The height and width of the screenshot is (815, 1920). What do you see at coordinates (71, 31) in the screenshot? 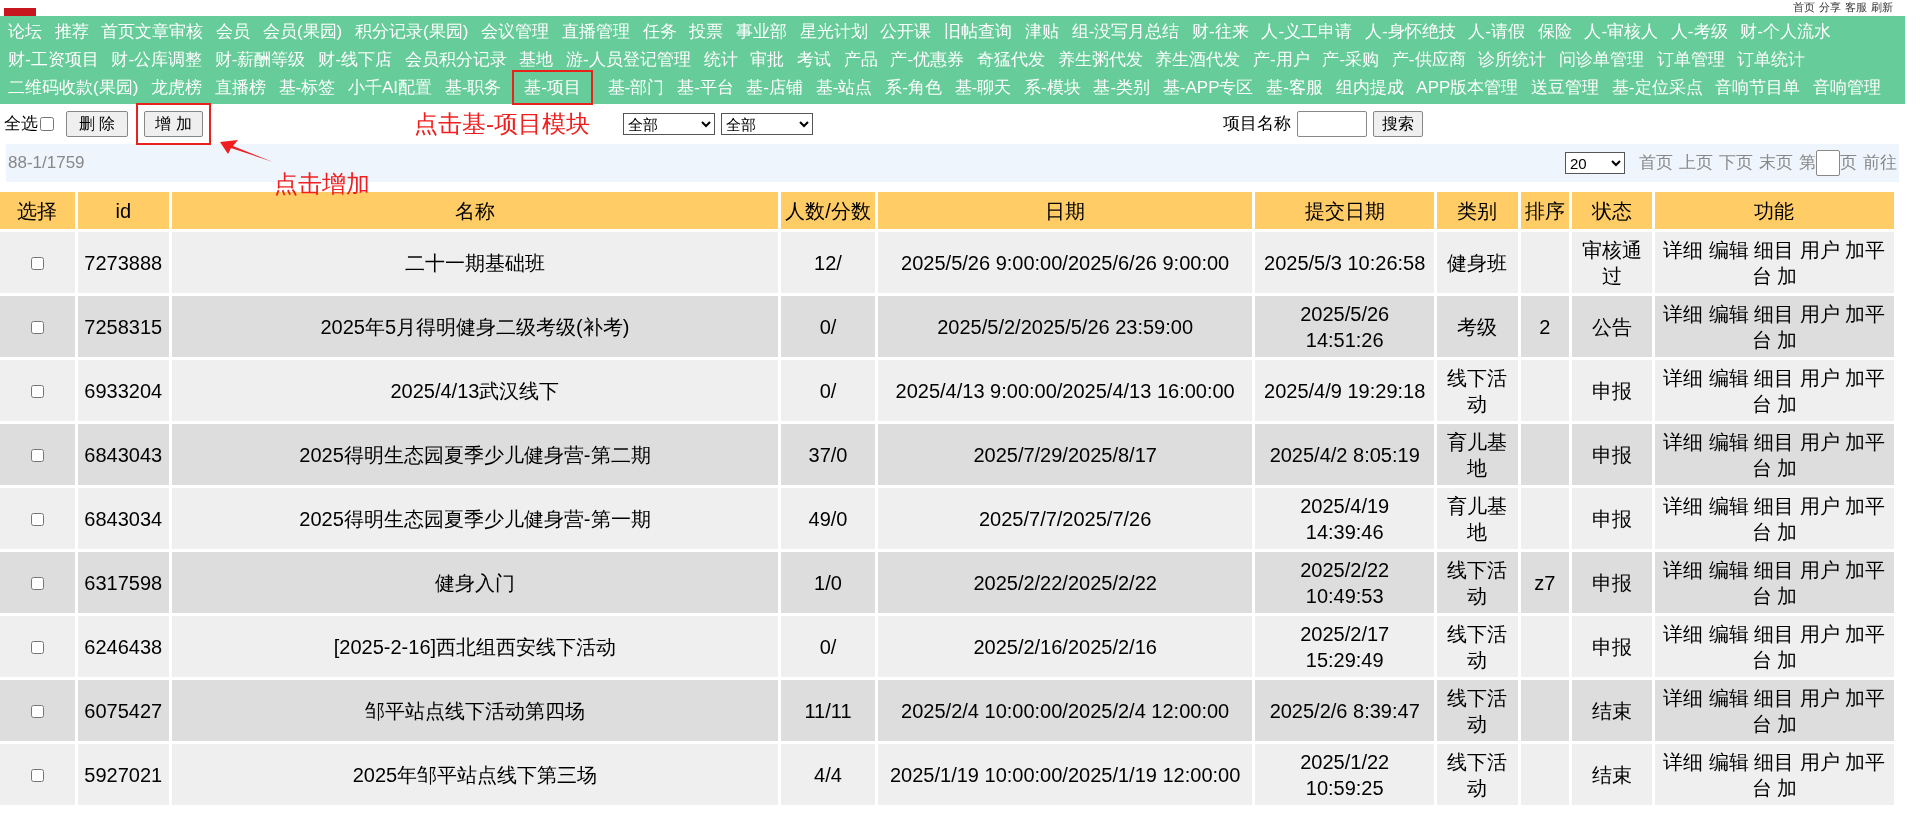
I see `nav-link: 推荐` at bounding box center [71, 31].